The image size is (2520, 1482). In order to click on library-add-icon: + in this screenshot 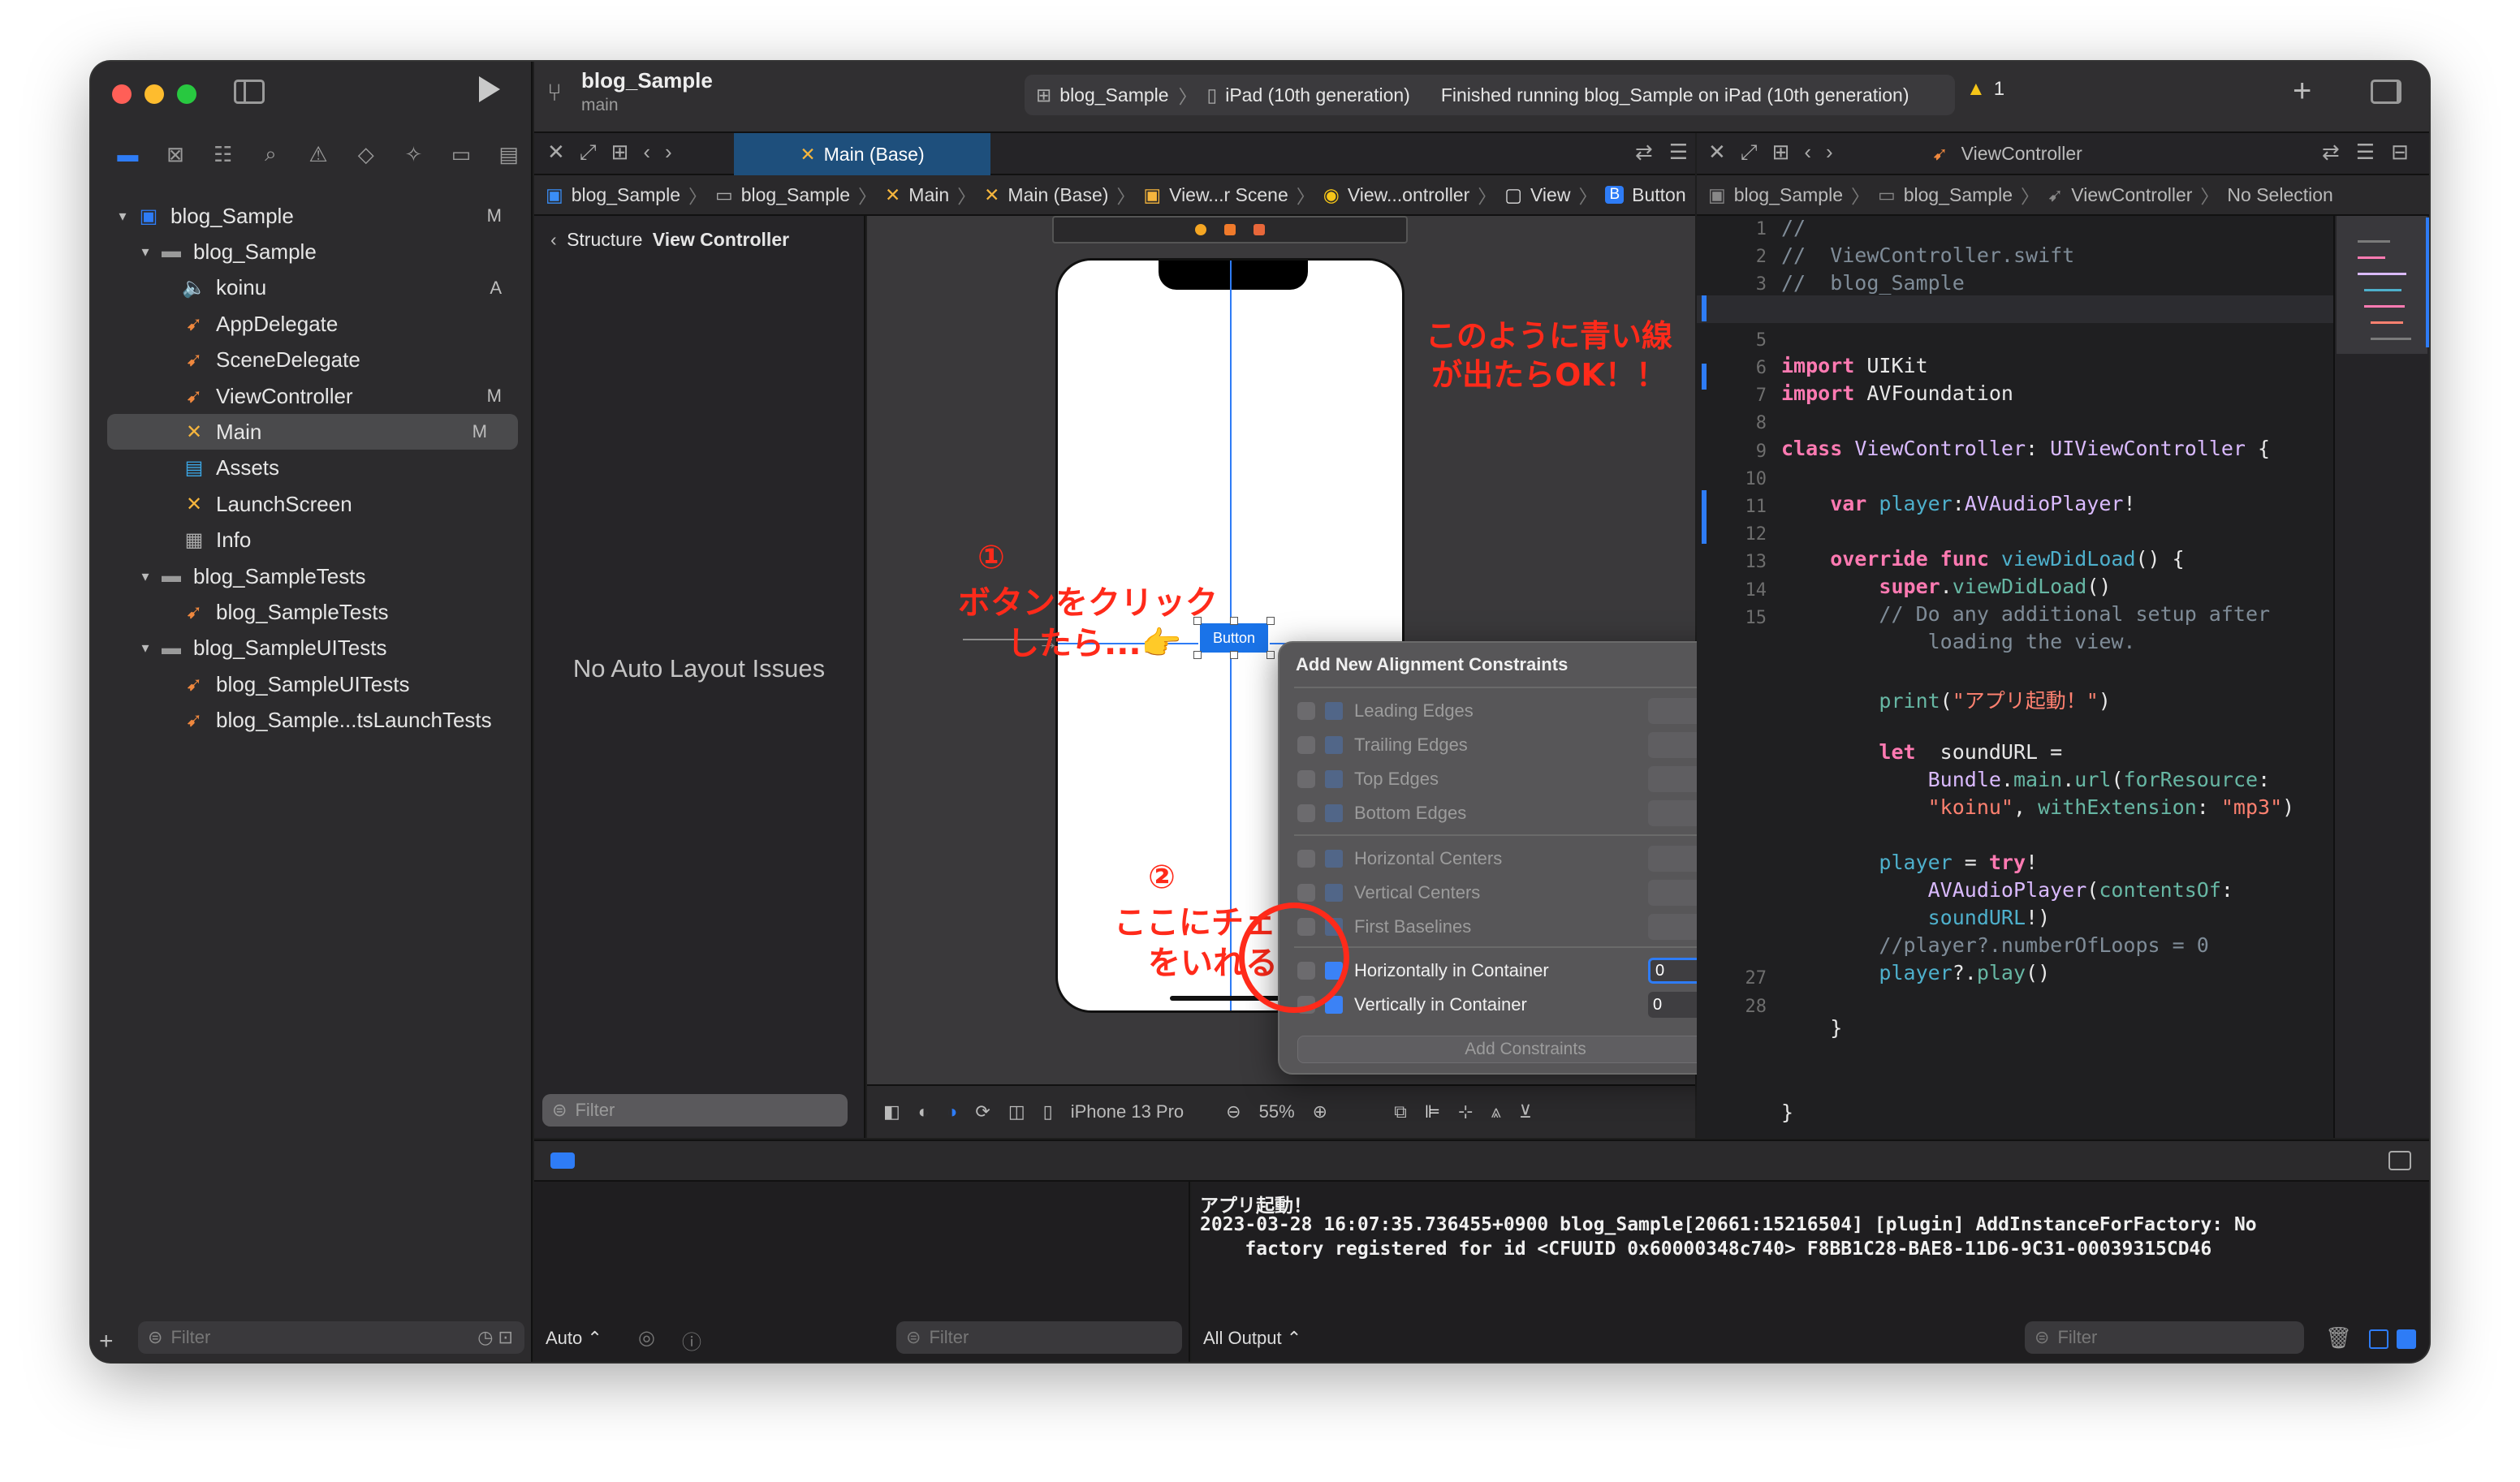, I will do `click(2302, 91)`.